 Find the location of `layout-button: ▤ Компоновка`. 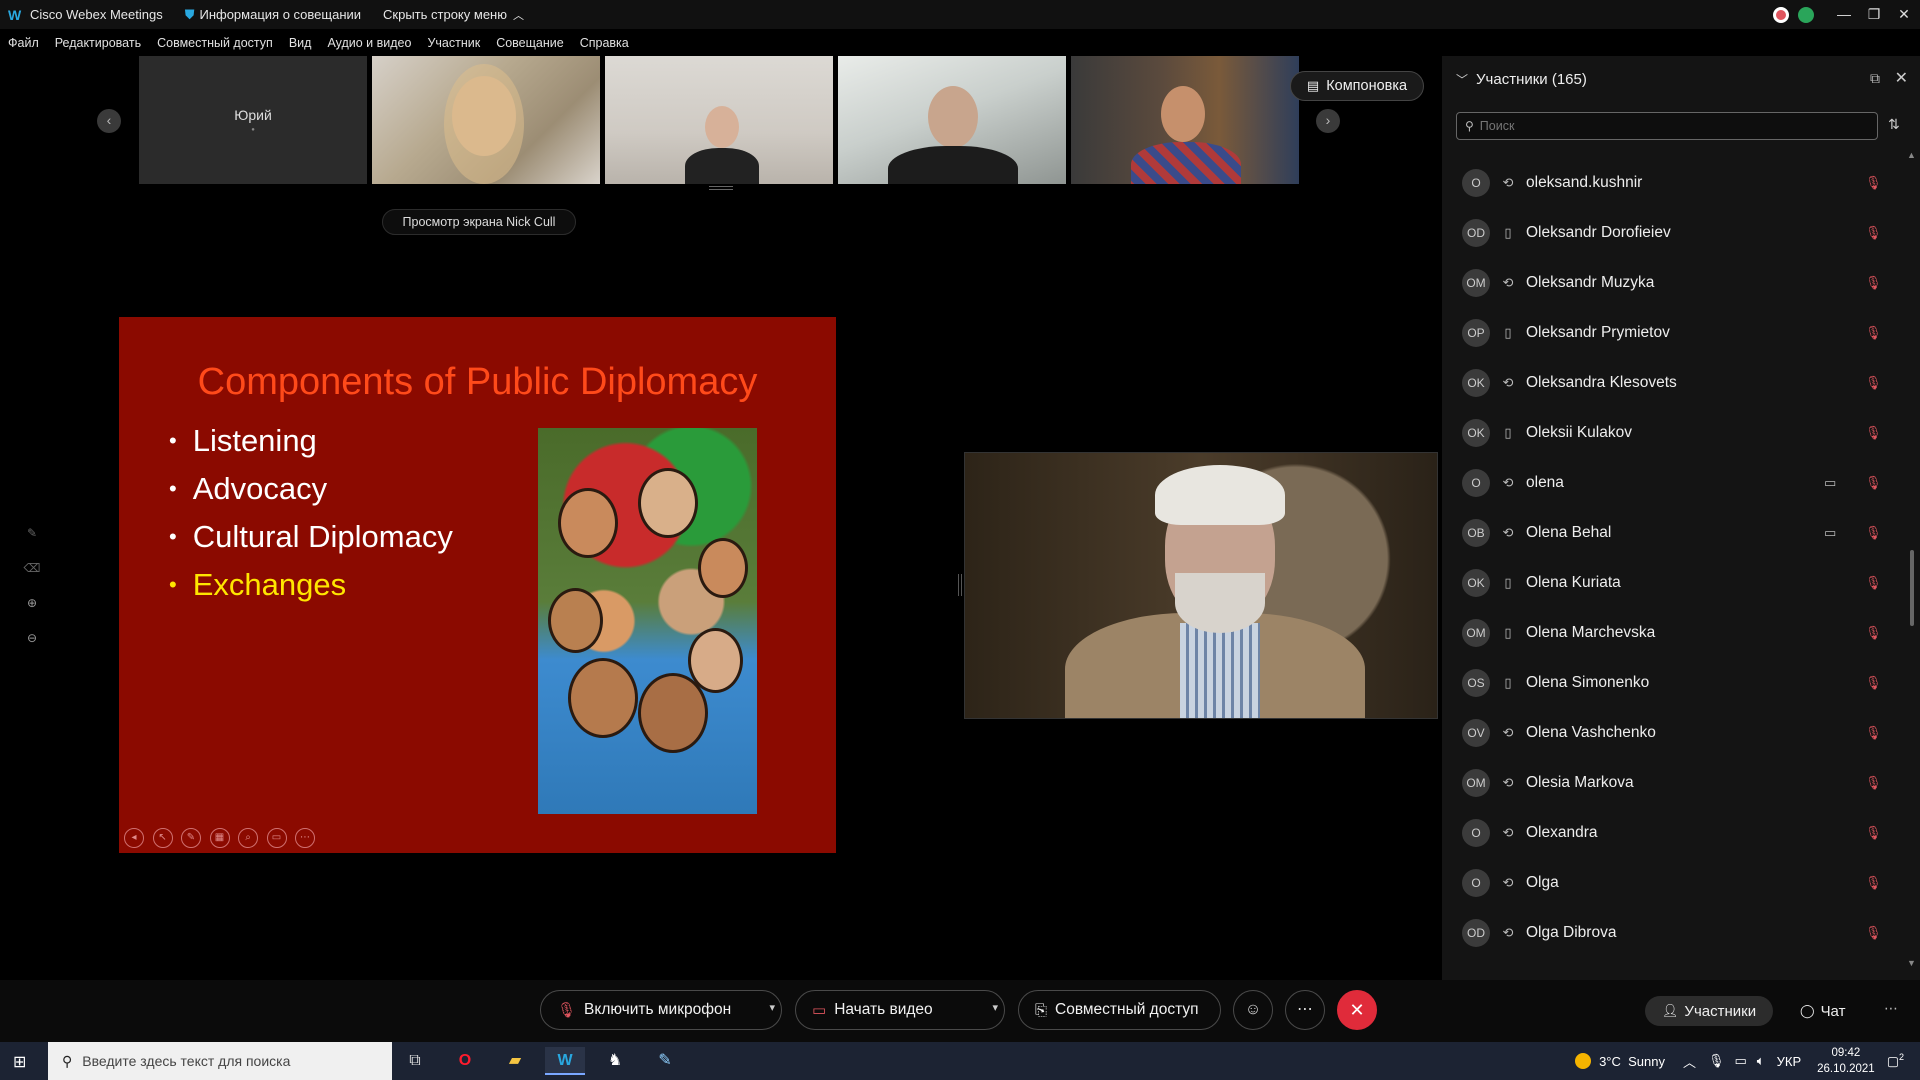

layout-button: ▤ Компоновка is located at coordinates (1357, 86).